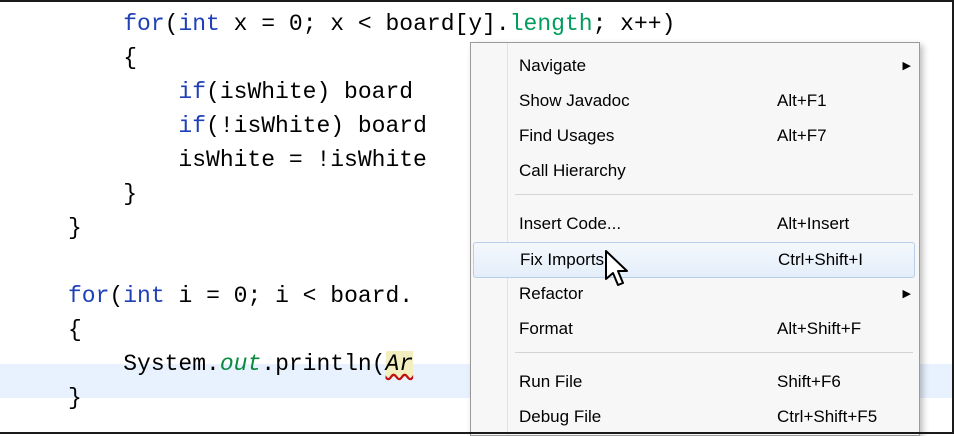  Describe the element at coordinates (694, 101) in the screenshot. I see `menu-item-show-javadoc: Show Javadoc Alt+F1` at that location.